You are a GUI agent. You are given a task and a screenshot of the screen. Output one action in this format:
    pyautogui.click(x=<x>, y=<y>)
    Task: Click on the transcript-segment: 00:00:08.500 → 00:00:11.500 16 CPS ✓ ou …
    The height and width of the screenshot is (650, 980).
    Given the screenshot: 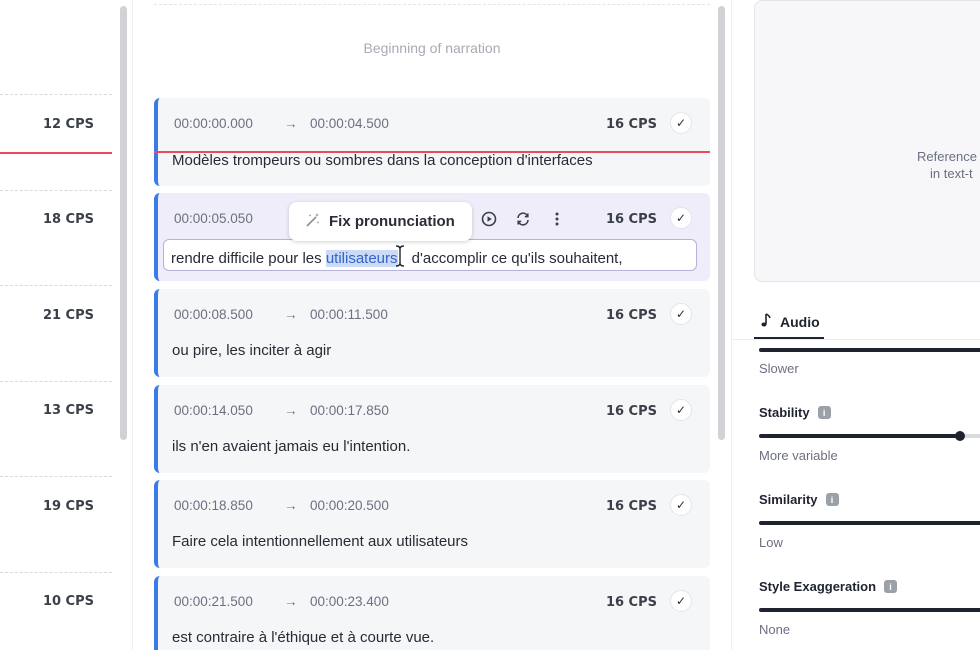 What is the action you would take?
    pyautogui.click(x=432, y=333)
    